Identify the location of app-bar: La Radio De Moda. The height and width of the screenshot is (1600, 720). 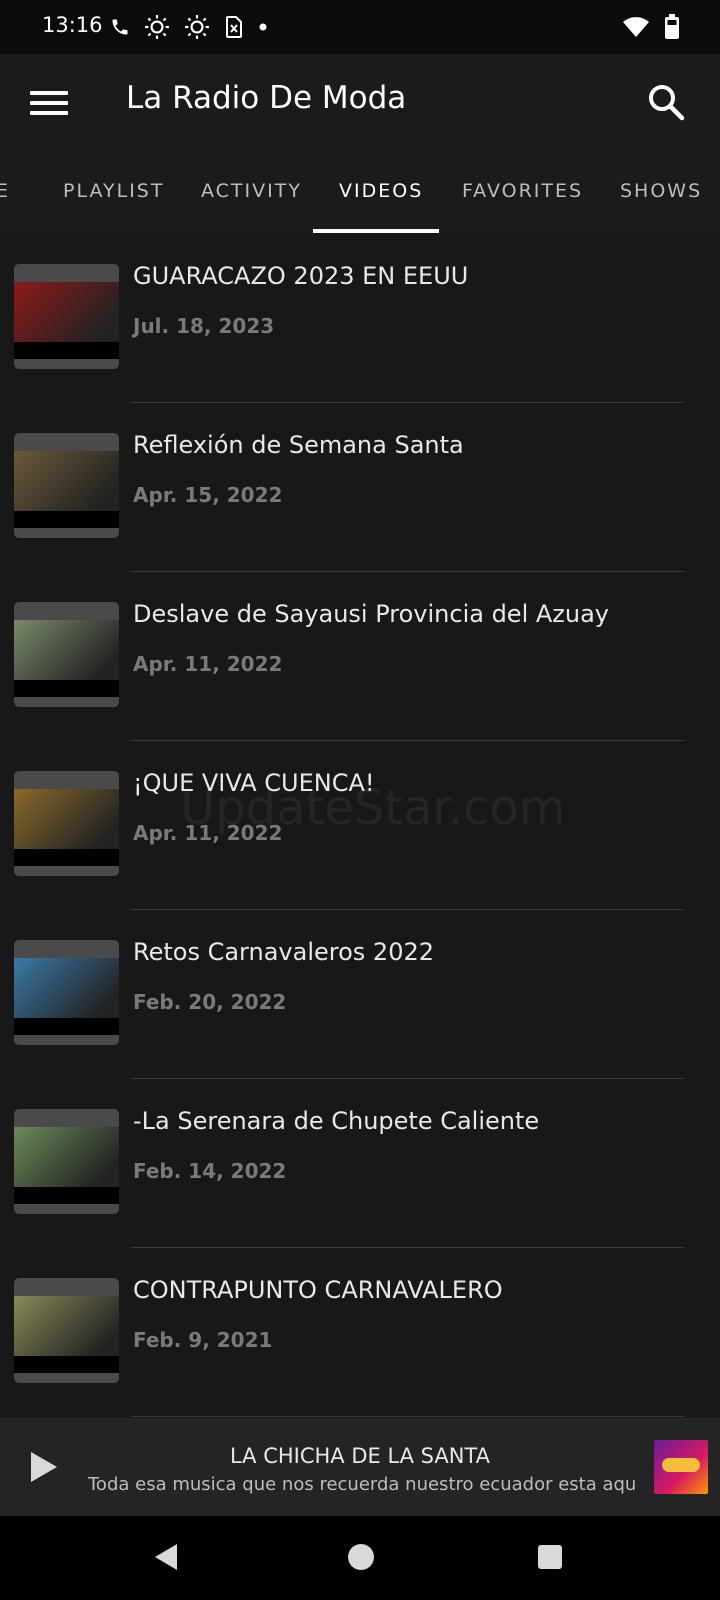
(360, 103).